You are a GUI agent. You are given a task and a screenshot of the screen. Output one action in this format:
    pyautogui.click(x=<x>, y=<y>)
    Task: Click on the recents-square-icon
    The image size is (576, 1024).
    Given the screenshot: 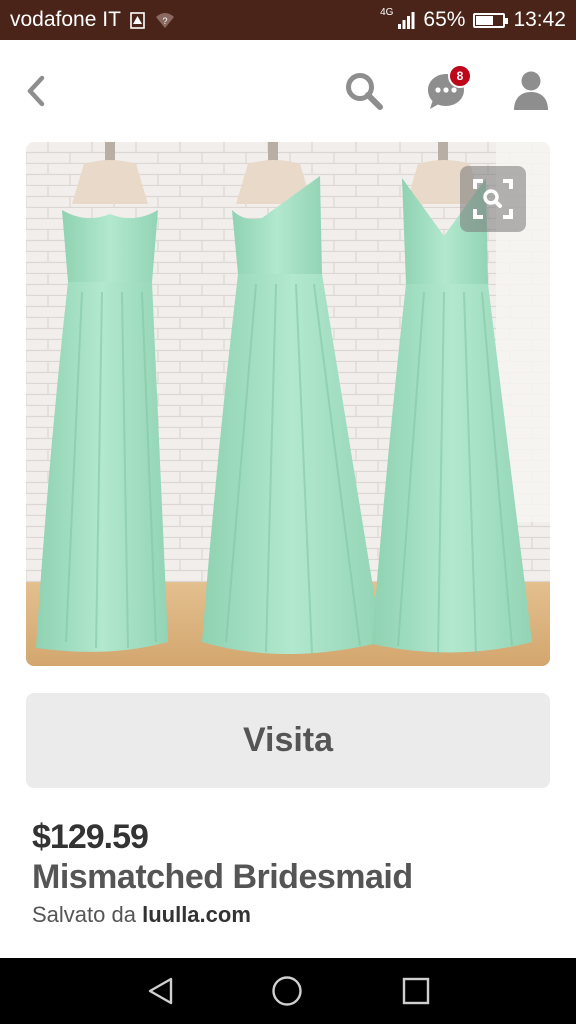 What is the action you would take?
    pyautogui.click(x=416, y=991)
    